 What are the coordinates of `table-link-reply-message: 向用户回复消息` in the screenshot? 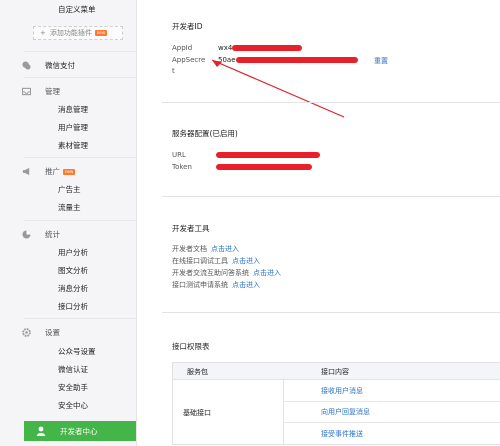 It's located at (345, 412).